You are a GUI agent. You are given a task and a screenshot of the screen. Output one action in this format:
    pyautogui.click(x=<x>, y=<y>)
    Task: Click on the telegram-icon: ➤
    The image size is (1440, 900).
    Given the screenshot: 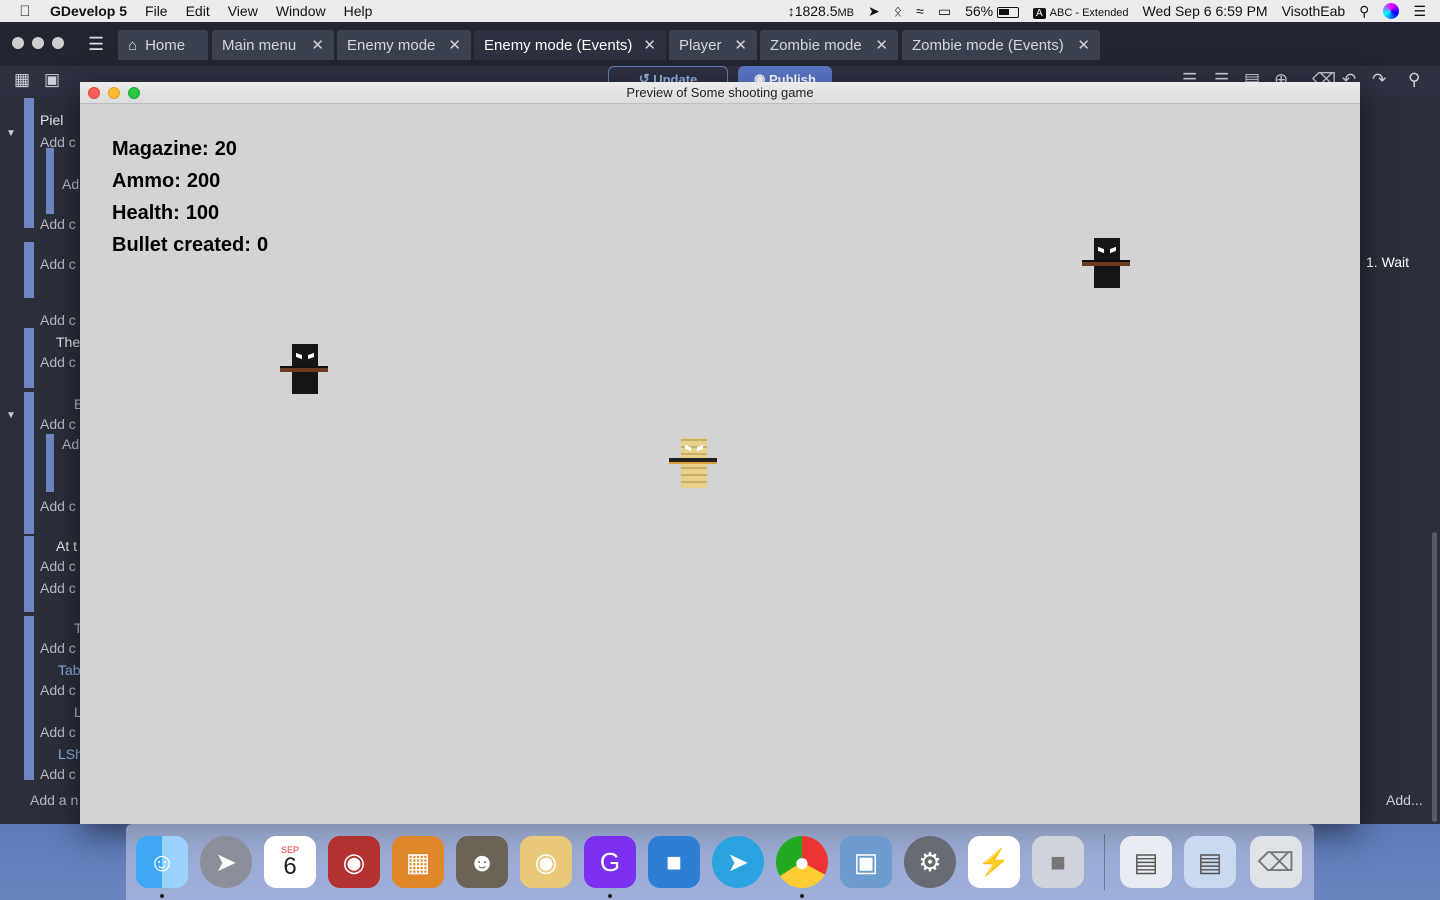 What is the action you would take?
    pyautogui.click(x=738, y=862)
    